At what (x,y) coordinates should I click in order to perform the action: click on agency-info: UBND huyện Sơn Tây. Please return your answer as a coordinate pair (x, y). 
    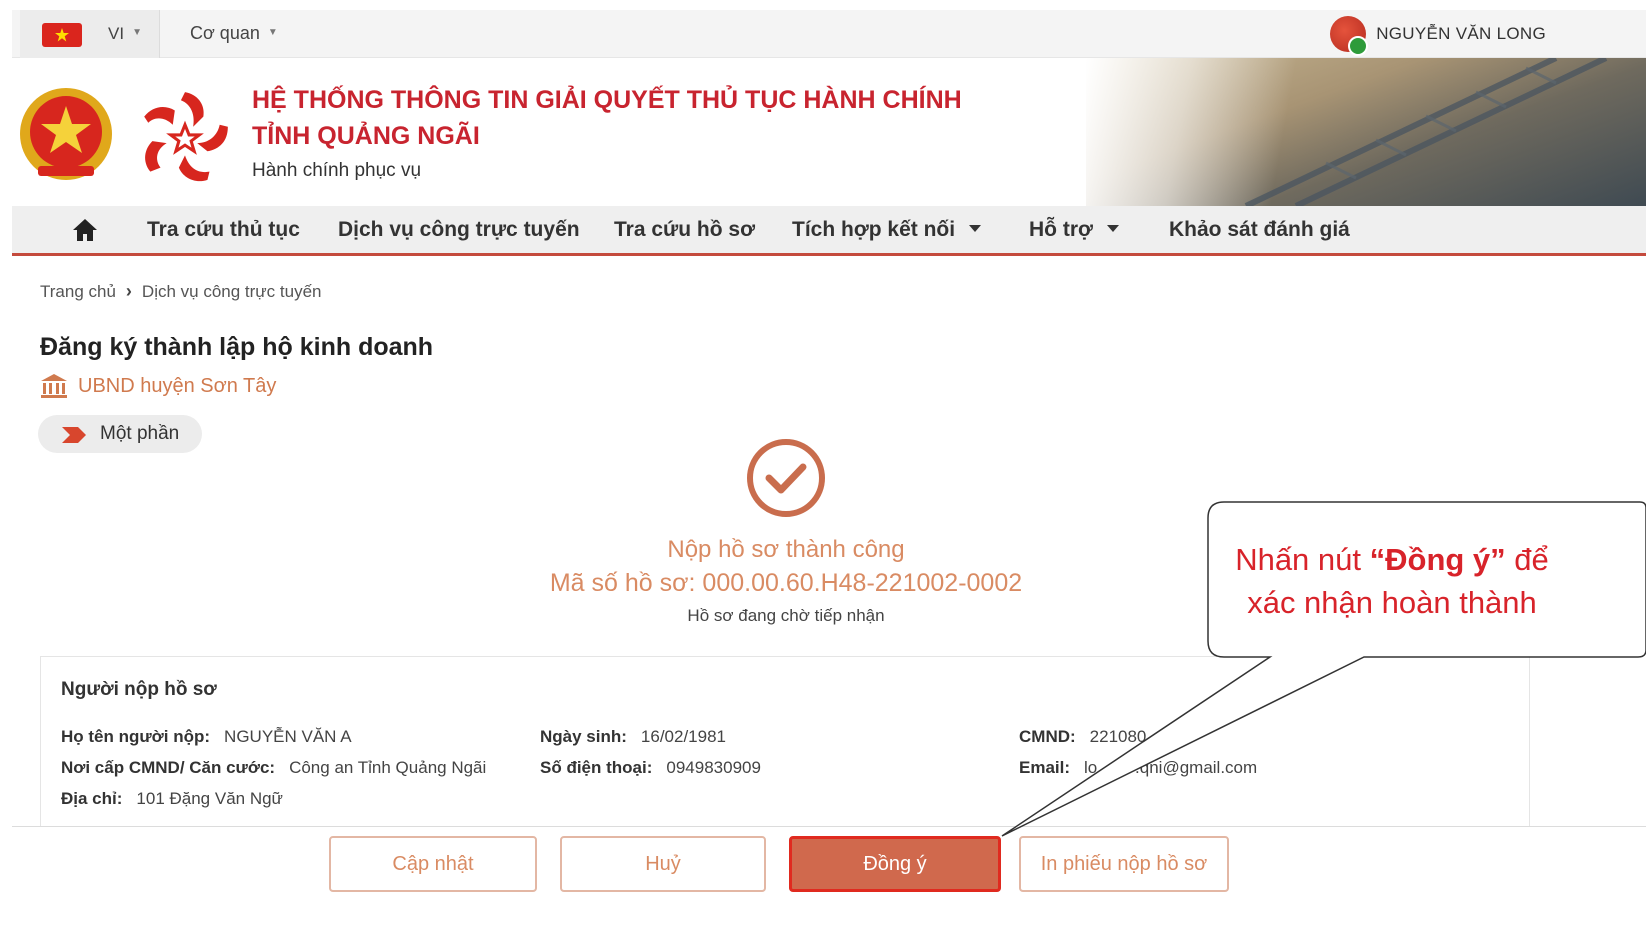
    Looking at the image, I should click on (158, 386).